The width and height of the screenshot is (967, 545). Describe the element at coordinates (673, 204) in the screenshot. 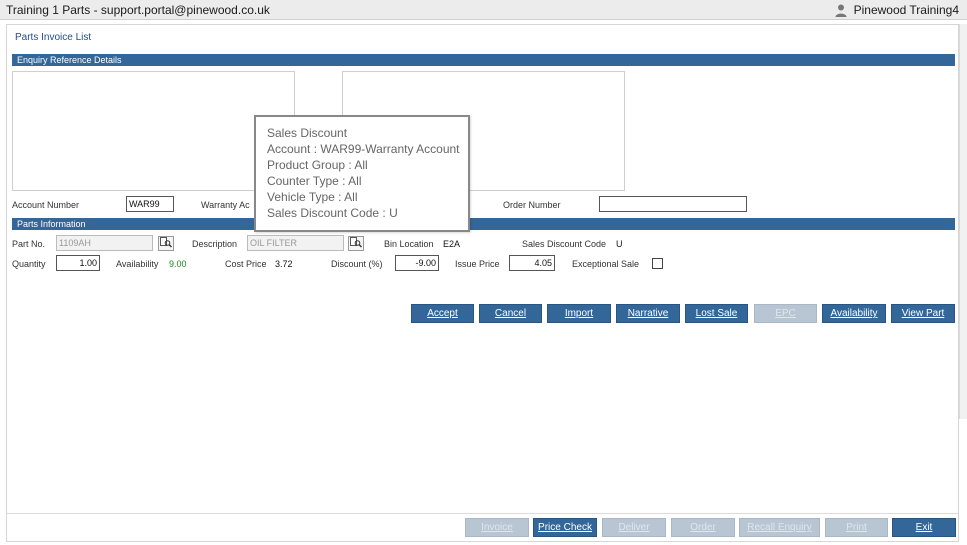

I see `order-number-field` at that location.